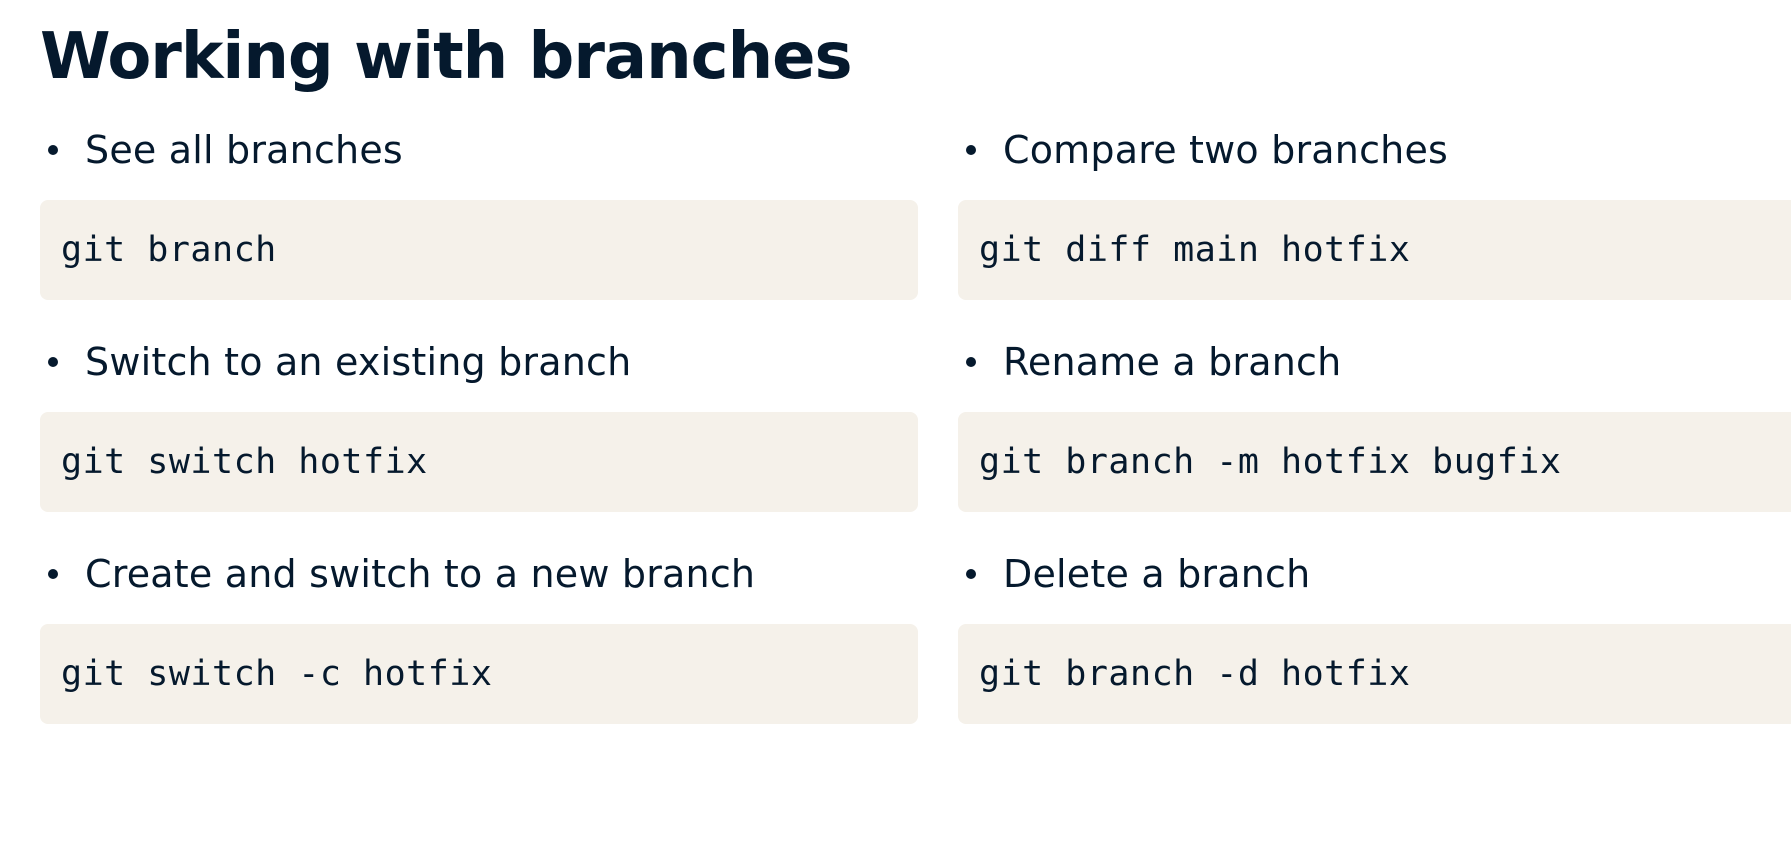 The image size is (1791, 855). Describe the element at coordinates (244, 462) in the screenshot. I see `code-command: git switch hotfix` at that location.